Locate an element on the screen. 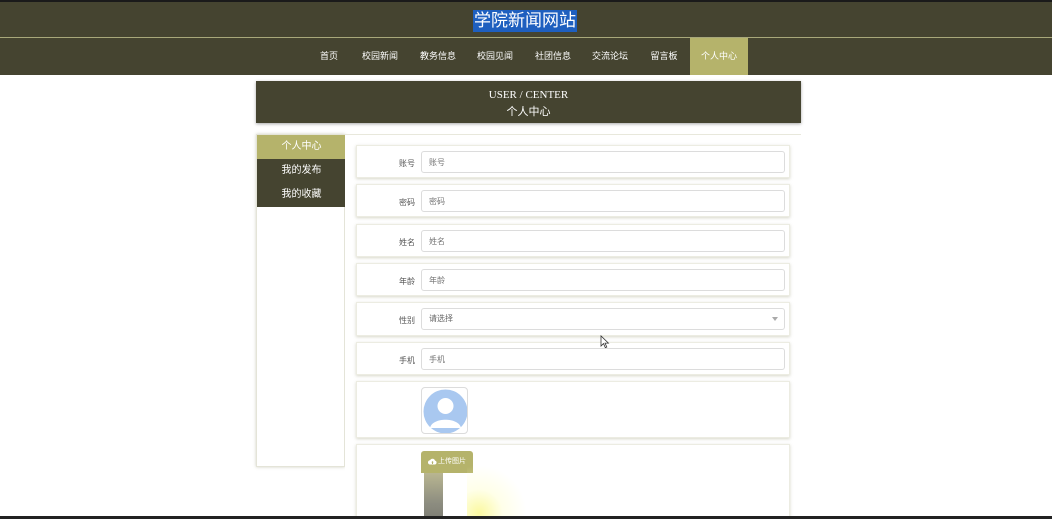  form-row-gender: 性别 请选择 is located at coordinates (573, 319).